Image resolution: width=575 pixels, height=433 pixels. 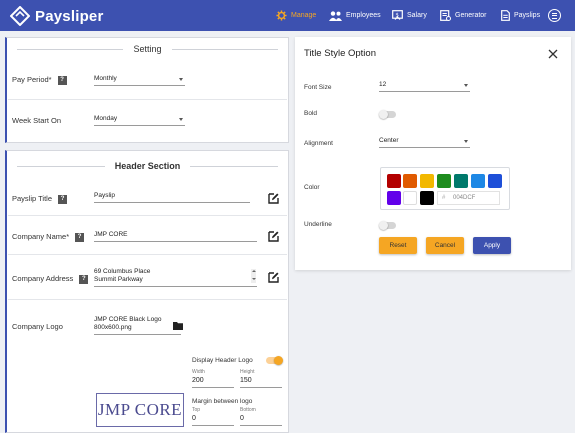 I want to click on company-name-label: Company Name*?, so click(x=48, y=237).